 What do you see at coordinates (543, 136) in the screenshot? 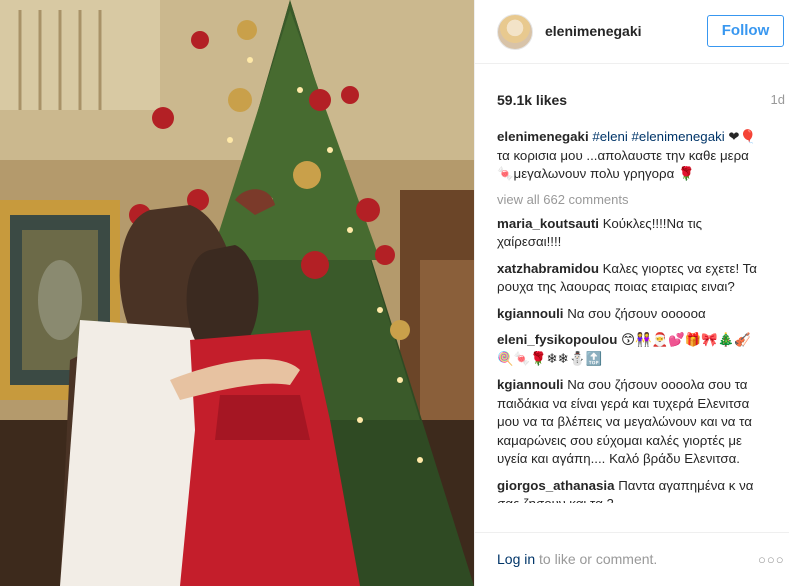
I see `caption-username: elenimenegaki` at bounding box center [543, 136].